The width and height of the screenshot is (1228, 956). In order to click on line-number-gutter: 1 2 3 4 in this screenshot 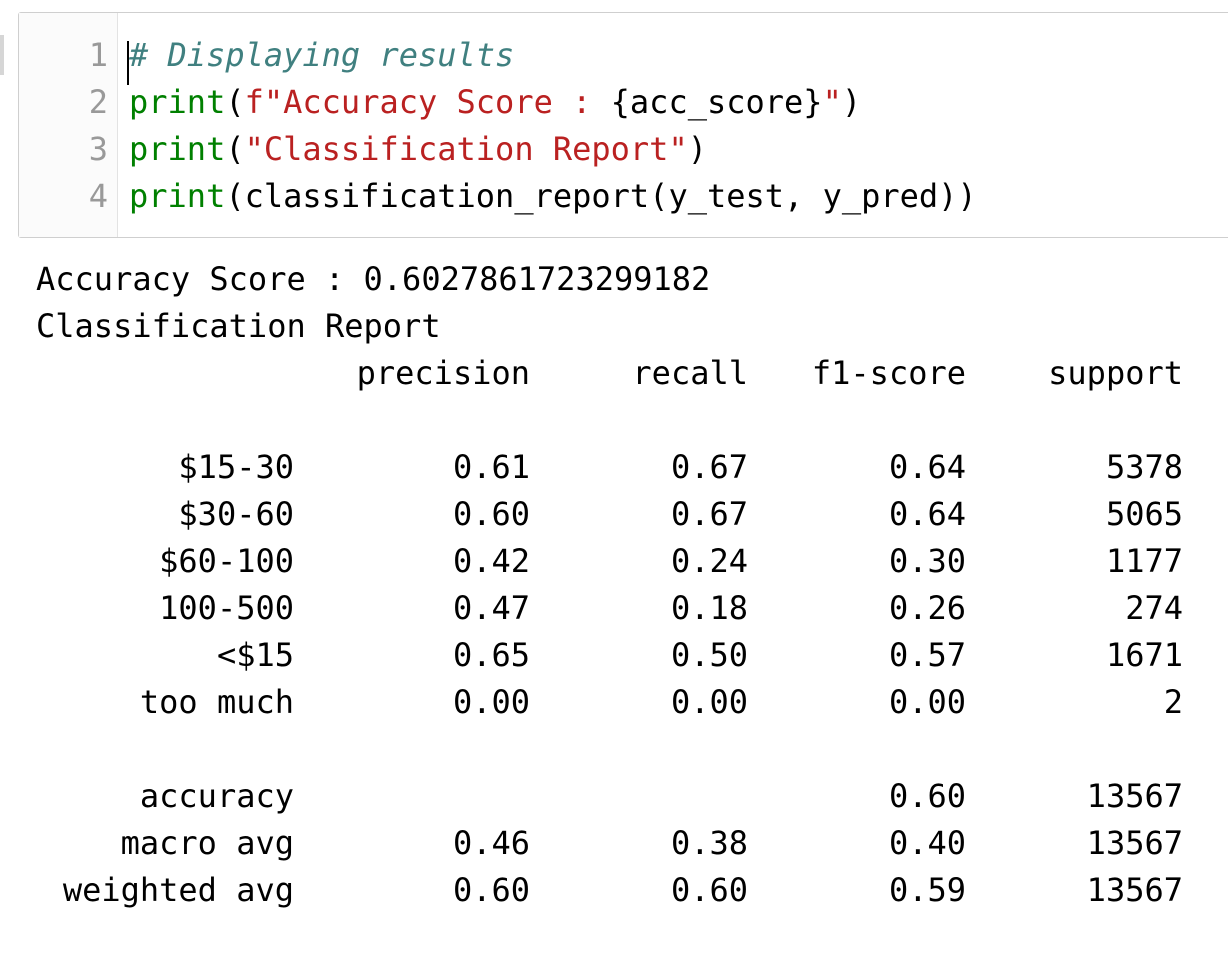, I will do `click(68, 125)`.